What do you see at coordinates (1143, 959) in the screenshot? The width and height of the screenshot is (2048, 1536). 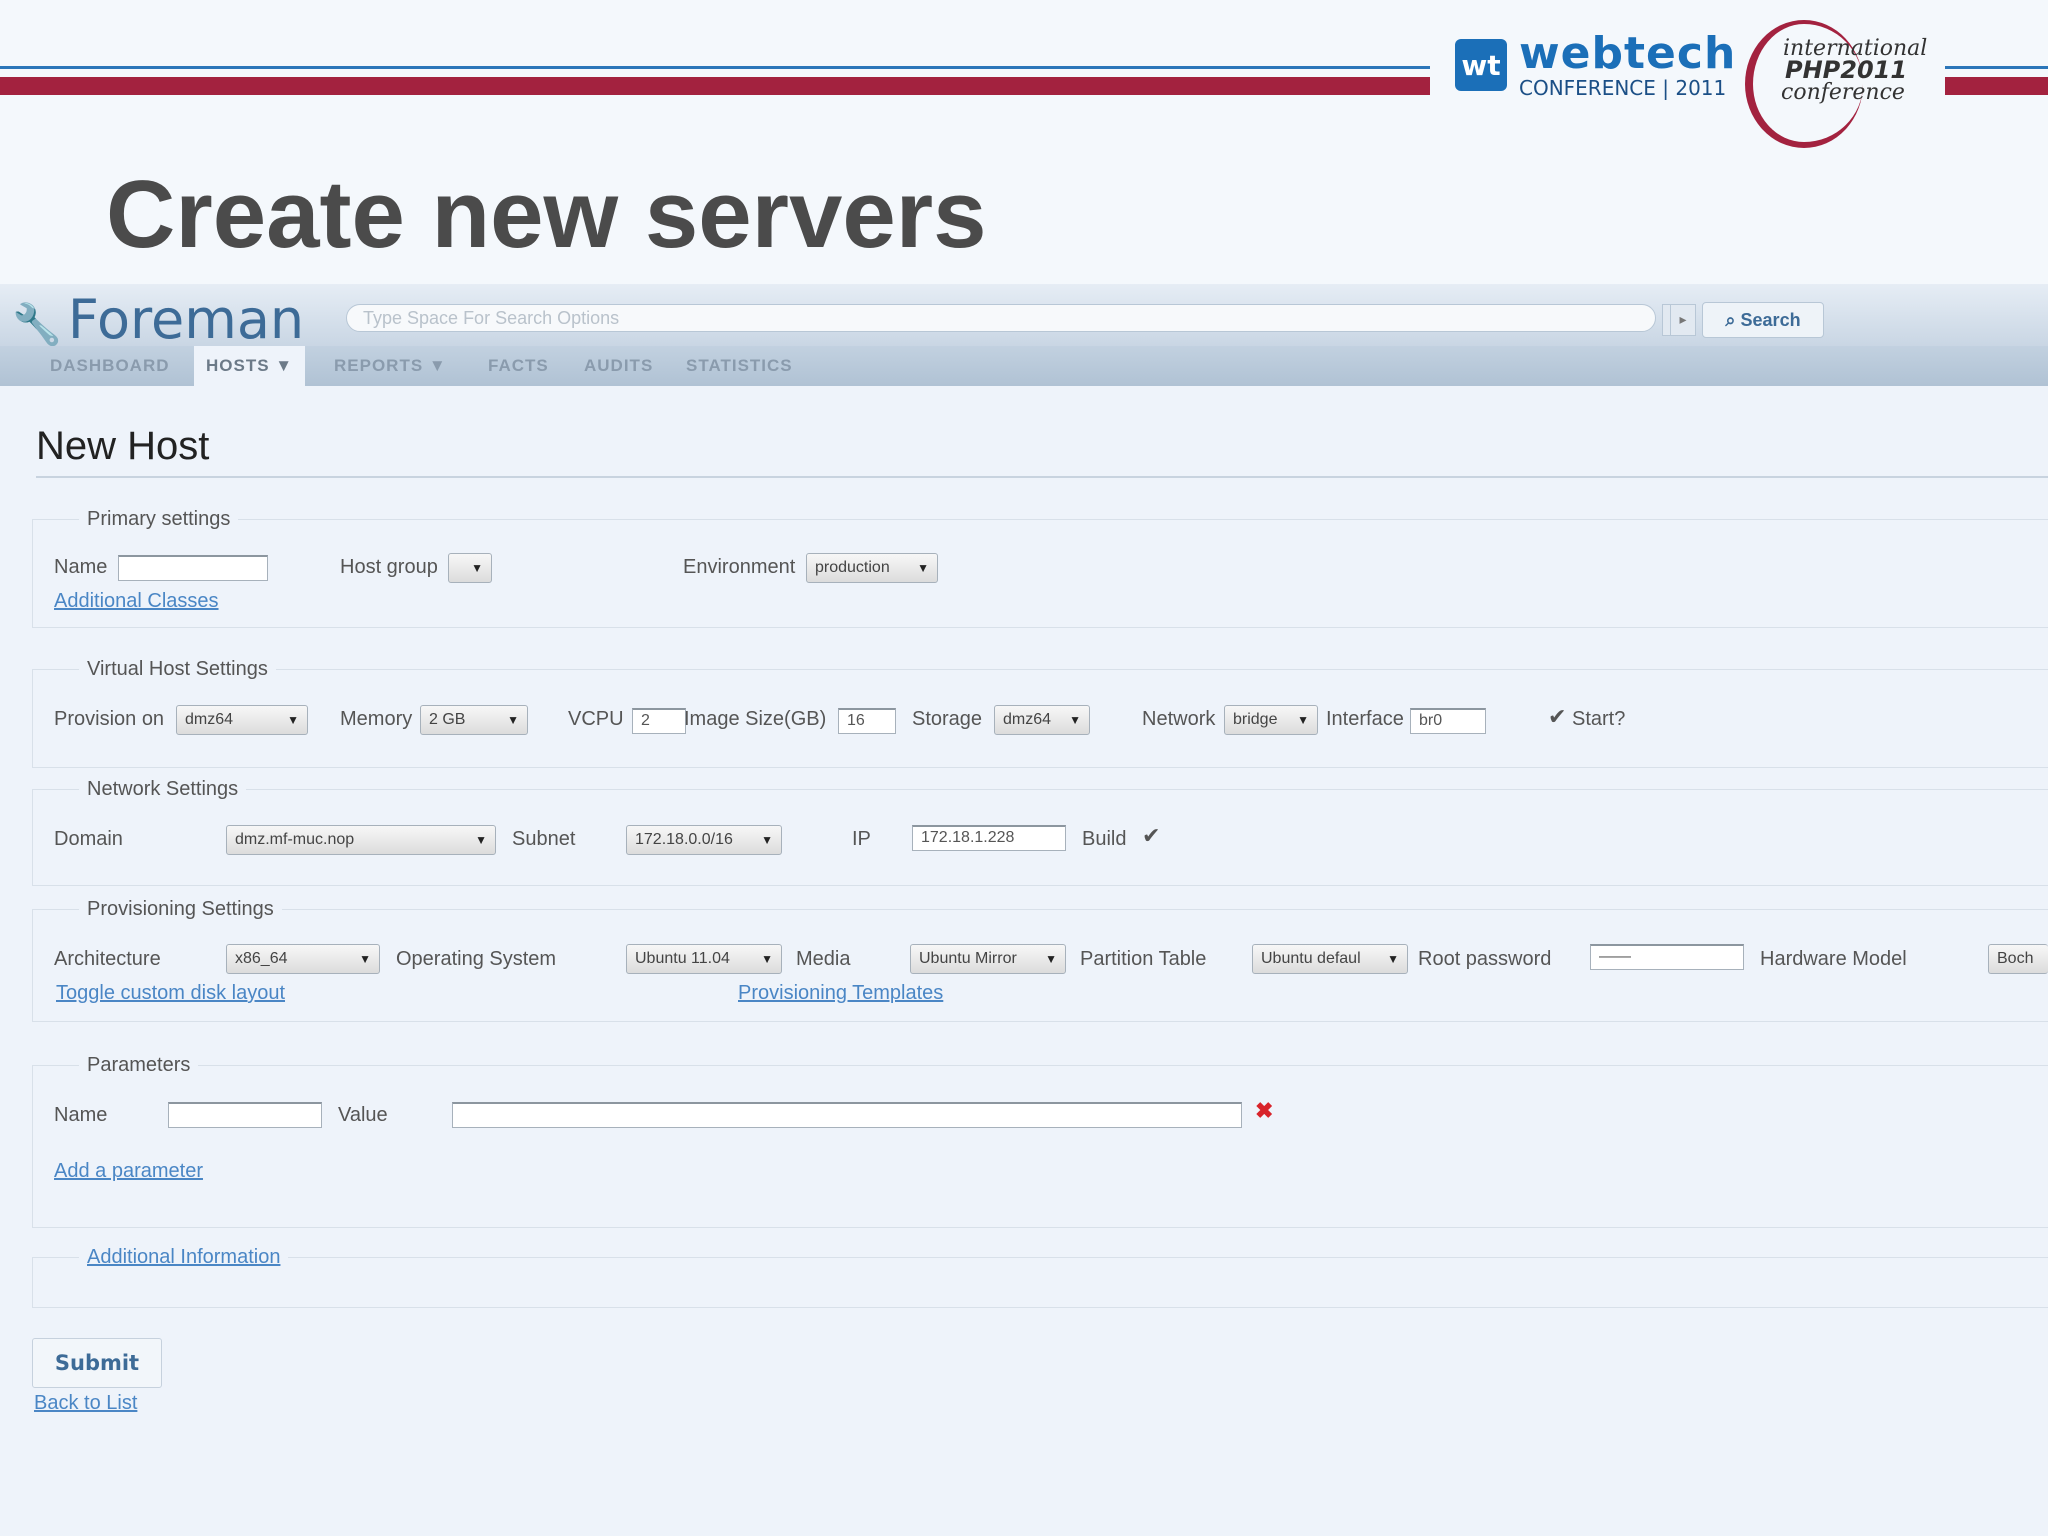 I see `partition-table-label: Partition Table` at bounding box center [1143, 959].